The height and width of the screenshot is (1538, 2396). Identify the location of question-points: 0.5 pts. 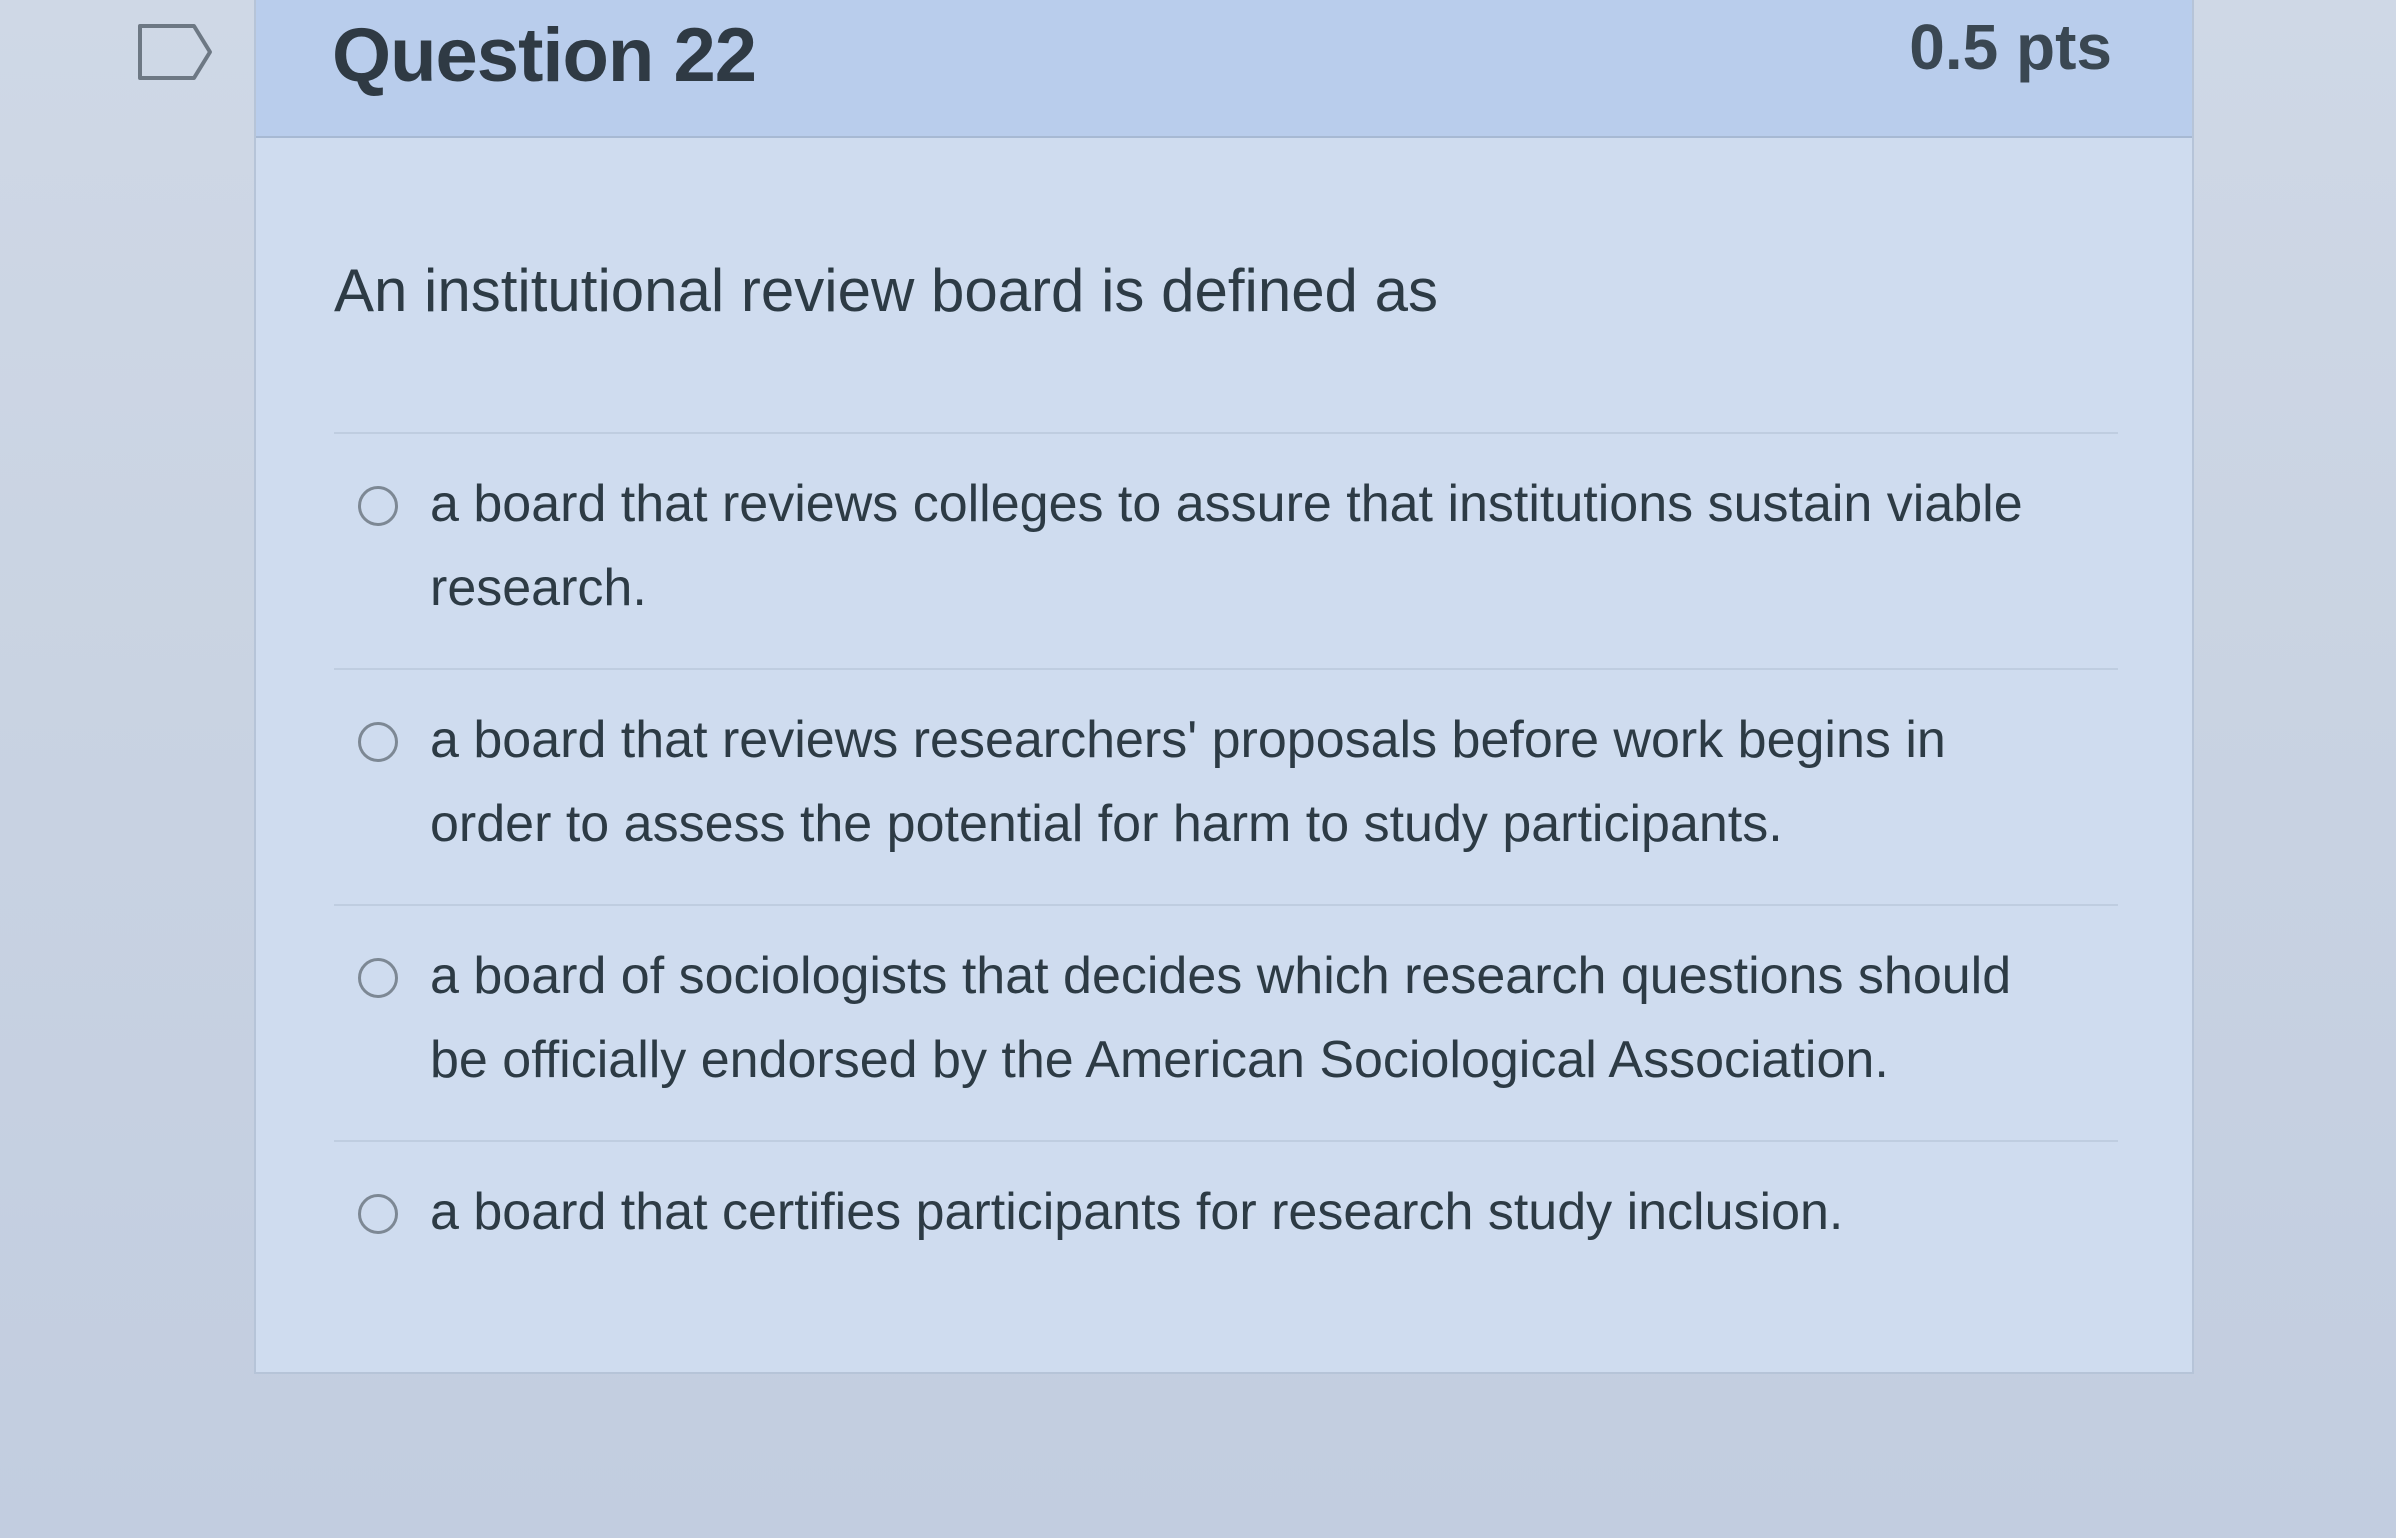
(2010, 47).